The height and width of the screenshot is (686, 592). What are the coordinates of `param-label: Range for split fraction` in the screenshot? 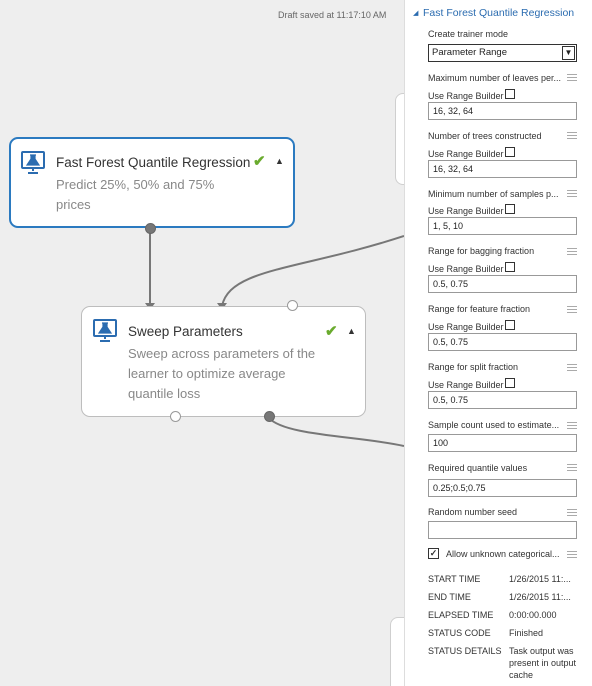 It's located at (473, 367).